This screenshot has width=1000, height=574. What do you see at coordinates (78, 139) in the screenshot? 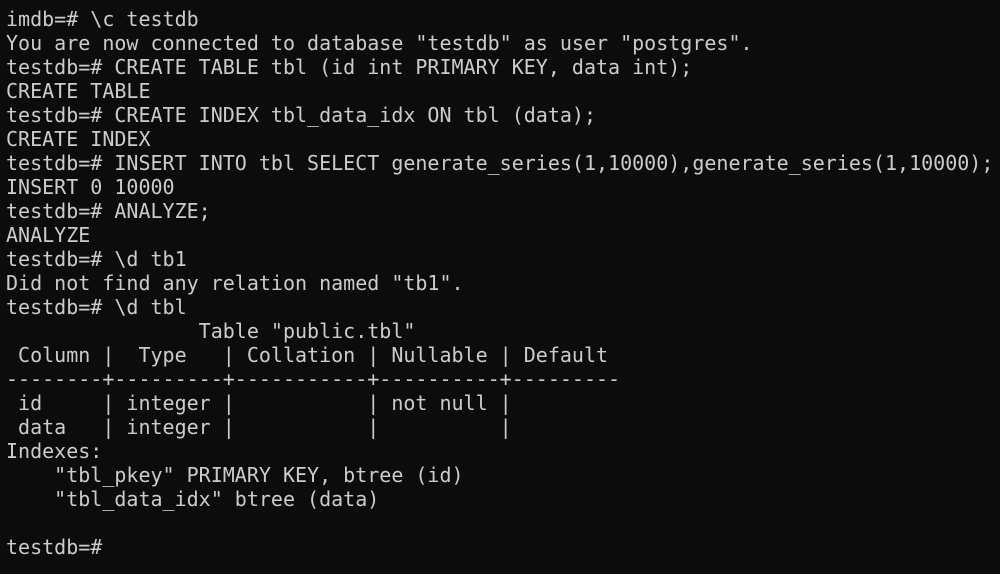
I see `terminal-line-create-index-output: CREATE INDEX` at bounding box center [78, 139].